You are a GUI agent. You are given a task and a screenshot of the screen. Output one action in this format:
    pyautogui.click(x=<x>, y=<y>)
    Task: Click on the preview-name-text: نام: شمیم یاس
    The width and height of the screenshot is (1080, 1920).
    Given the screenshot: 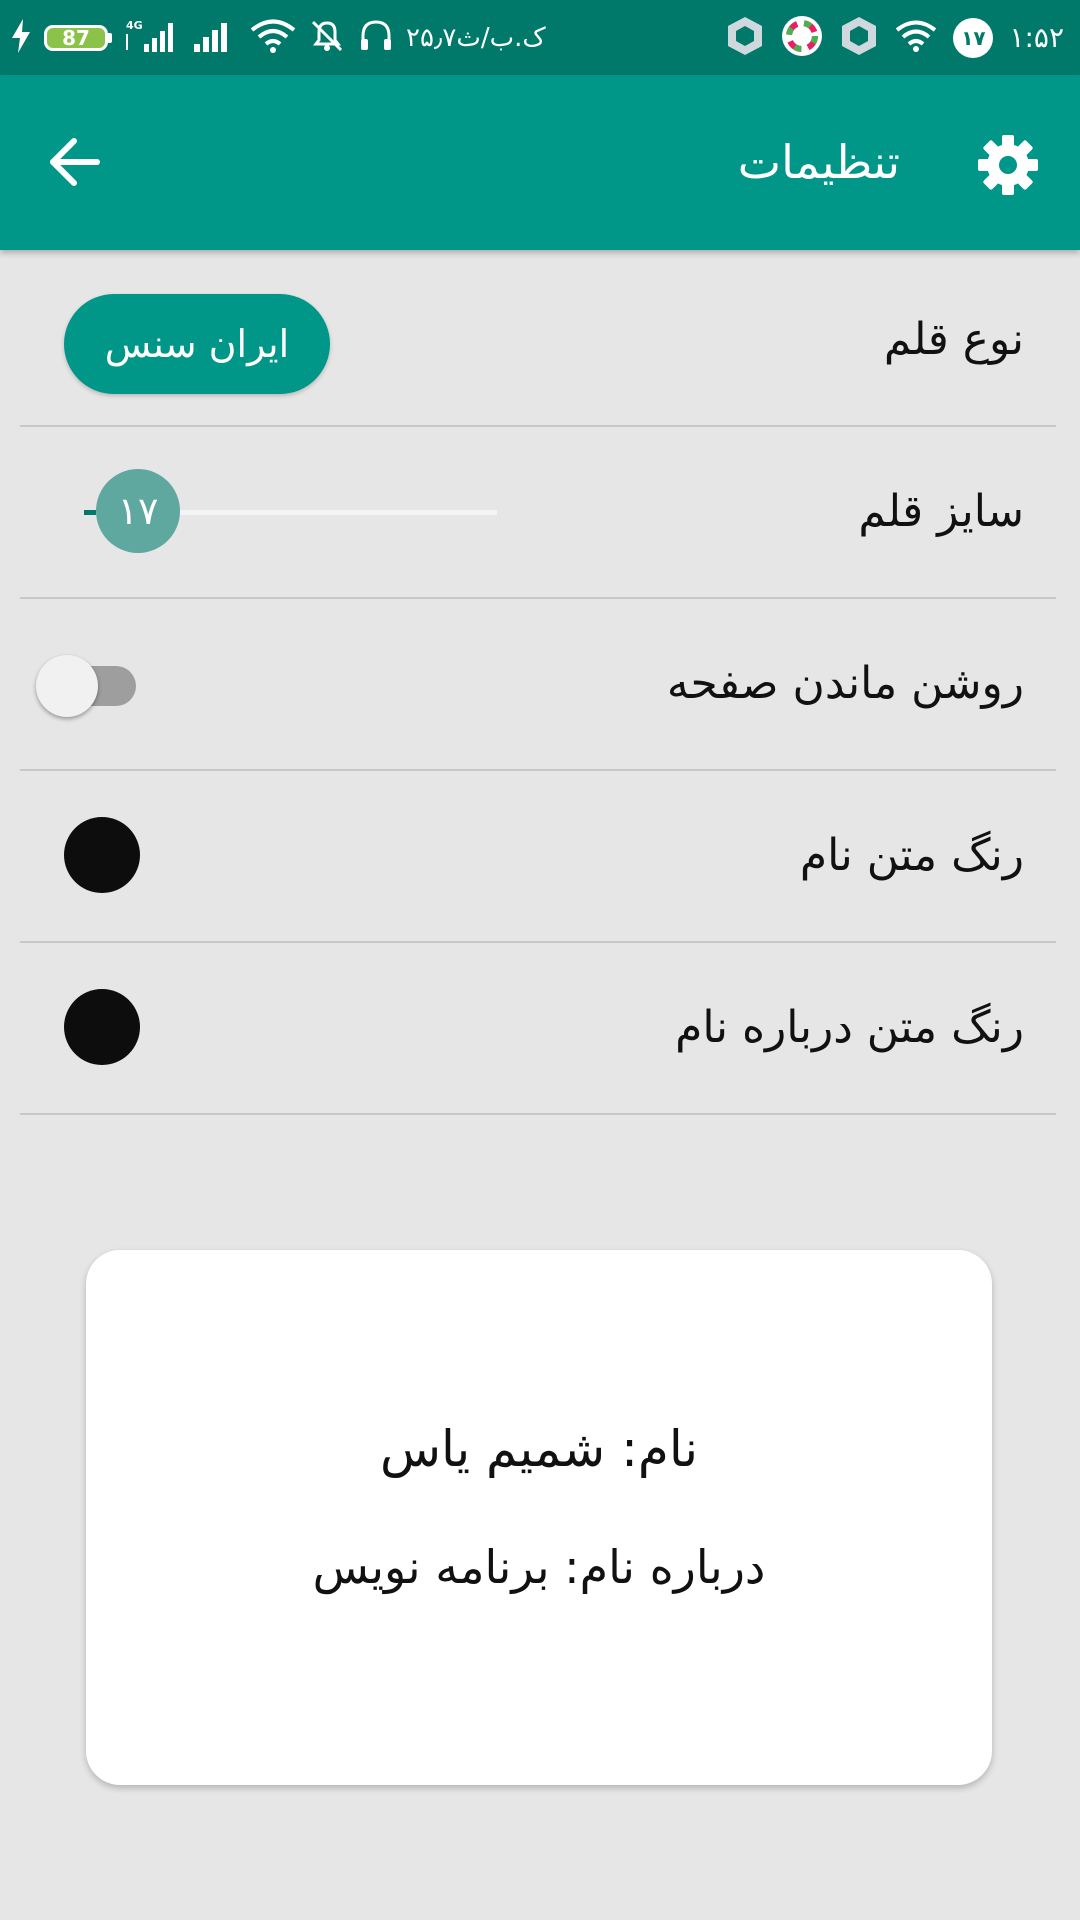 What is the action you would take?
    pyautogui.click(x=539, y=1449)
    